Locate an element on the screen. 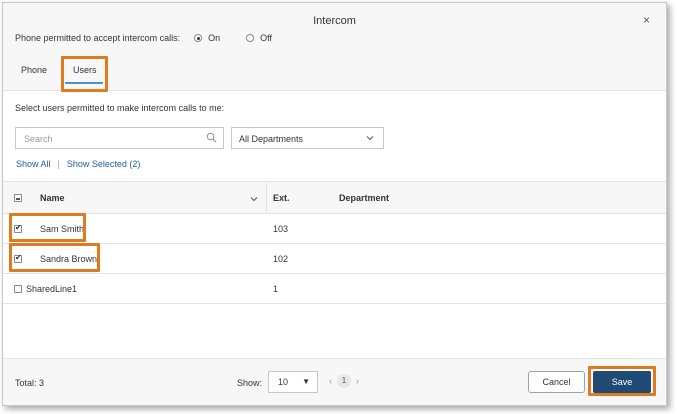  close-icon: × is located at coordinates (646, 20).